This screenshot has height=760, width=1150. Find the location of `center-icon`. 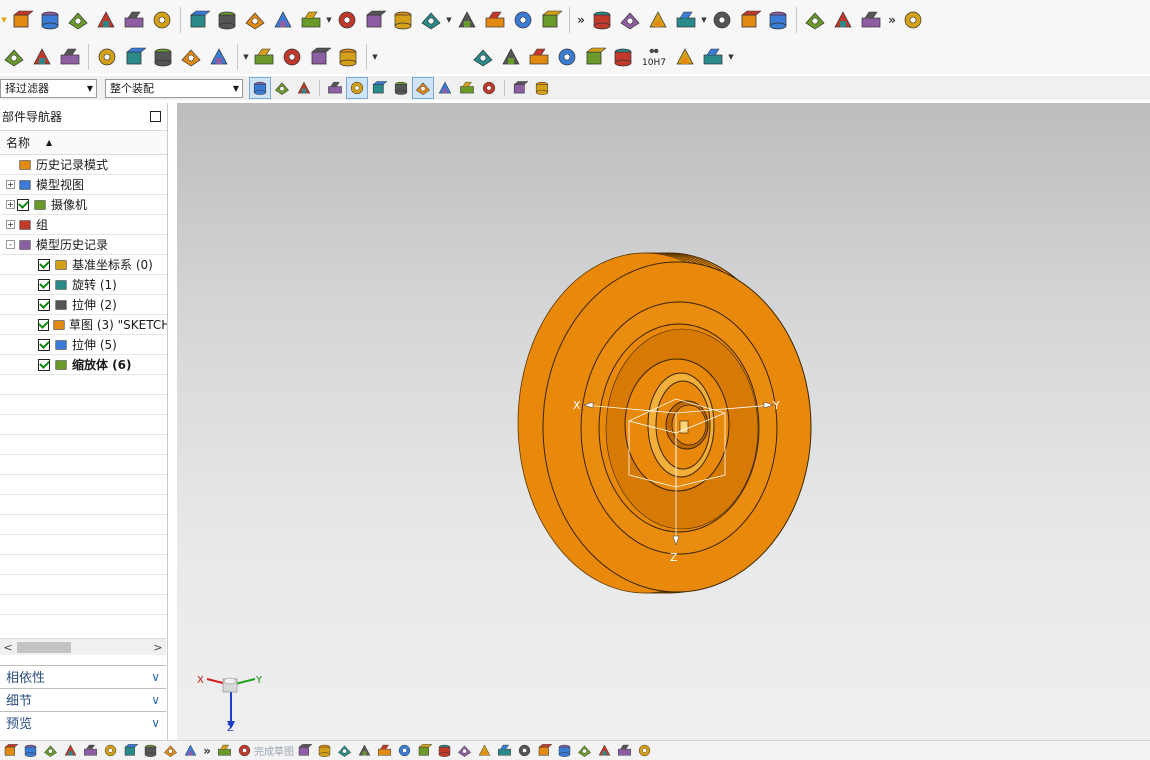

center-icon is located at coordinates (423, 88).